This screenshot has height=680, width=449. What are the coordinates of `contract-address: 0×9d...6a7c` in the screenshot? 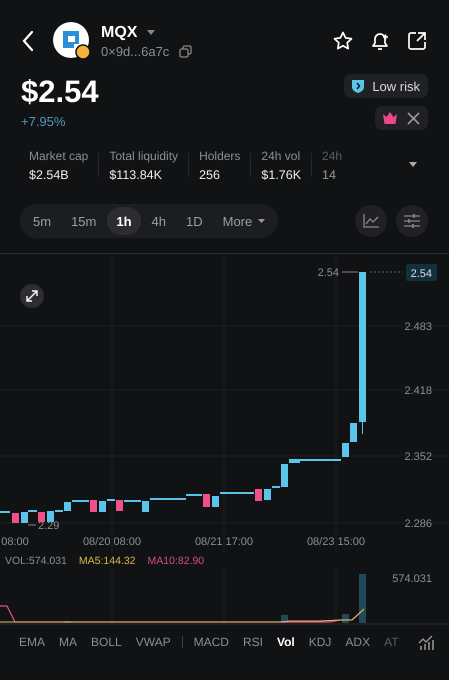 It's located at (135, 51).